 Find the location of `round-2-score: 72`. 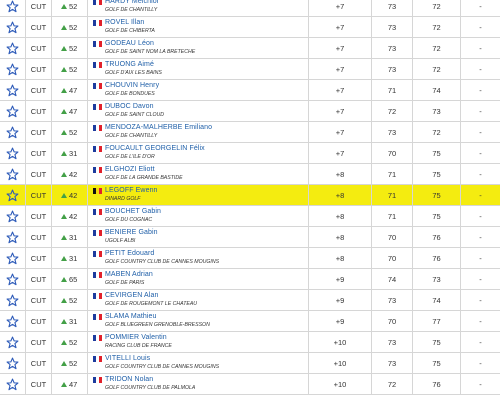

round-2-score: 72 is located at coordinates (436, 69).